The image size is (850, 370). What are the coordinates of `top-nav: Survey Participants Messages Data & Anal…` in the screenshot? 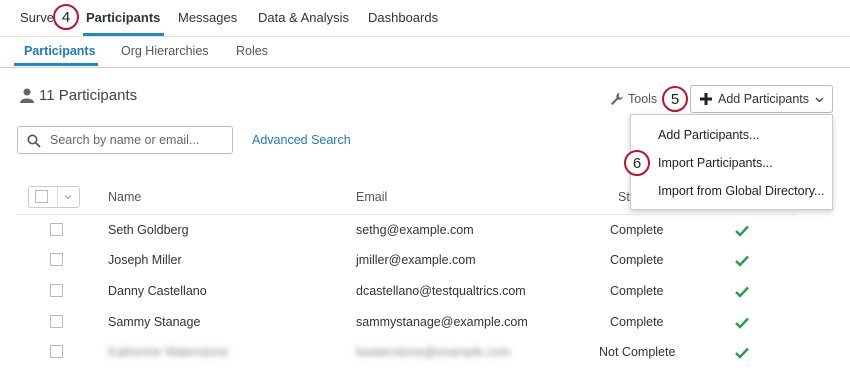 It's located at (425, 18).